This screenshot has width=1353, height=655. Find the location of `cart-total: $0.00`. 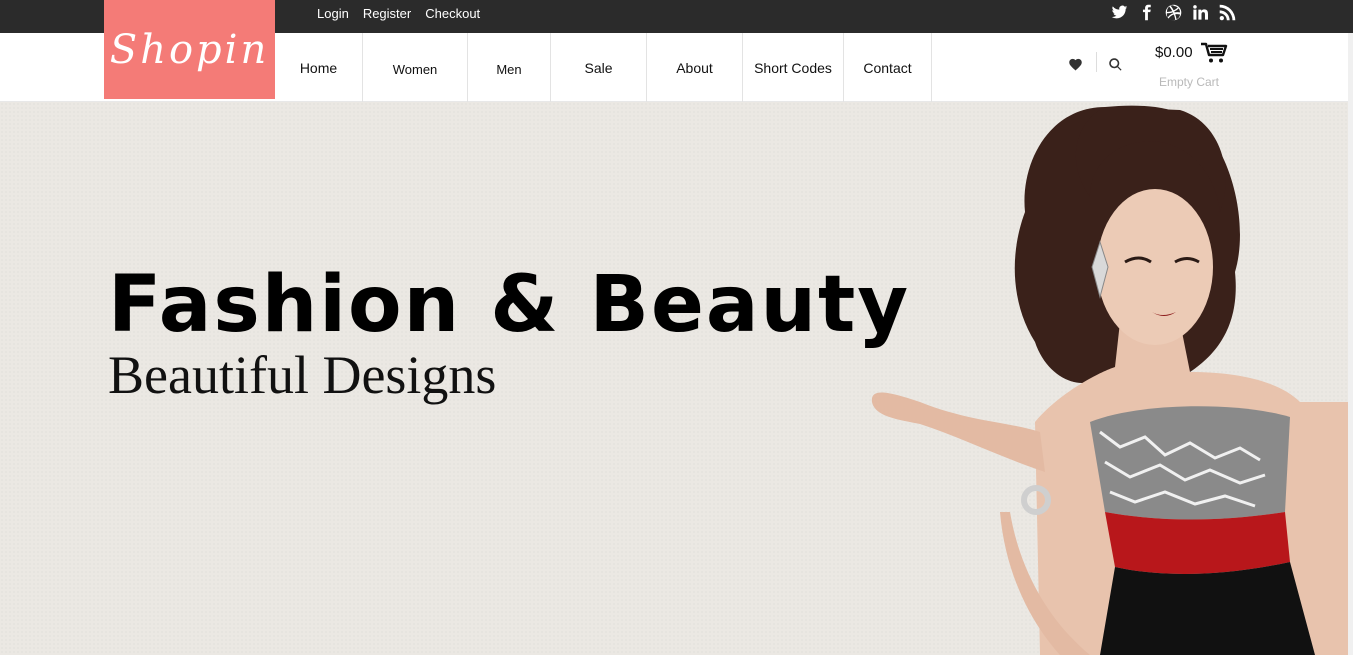

cart-total: $0.00 is located at coordinates (1174, 52).